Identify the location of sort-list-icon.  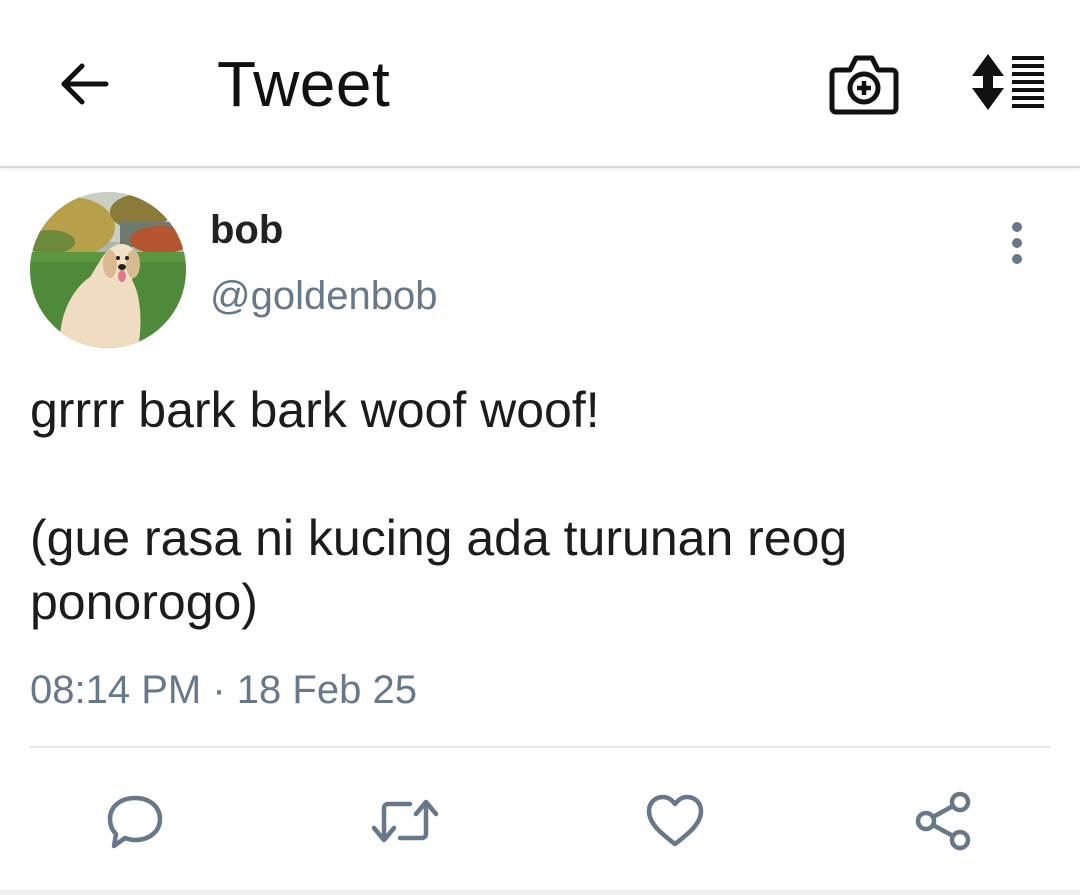
(1008, 82).